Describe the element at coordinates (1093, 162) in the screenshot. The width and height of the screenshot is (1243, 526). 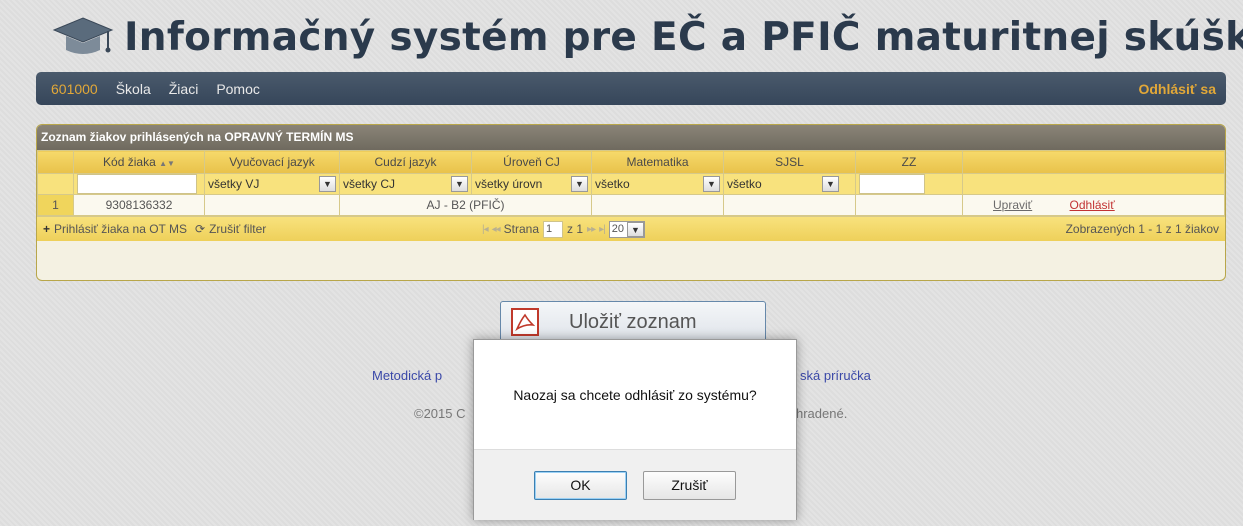
I see `col-header-actions` at that location.